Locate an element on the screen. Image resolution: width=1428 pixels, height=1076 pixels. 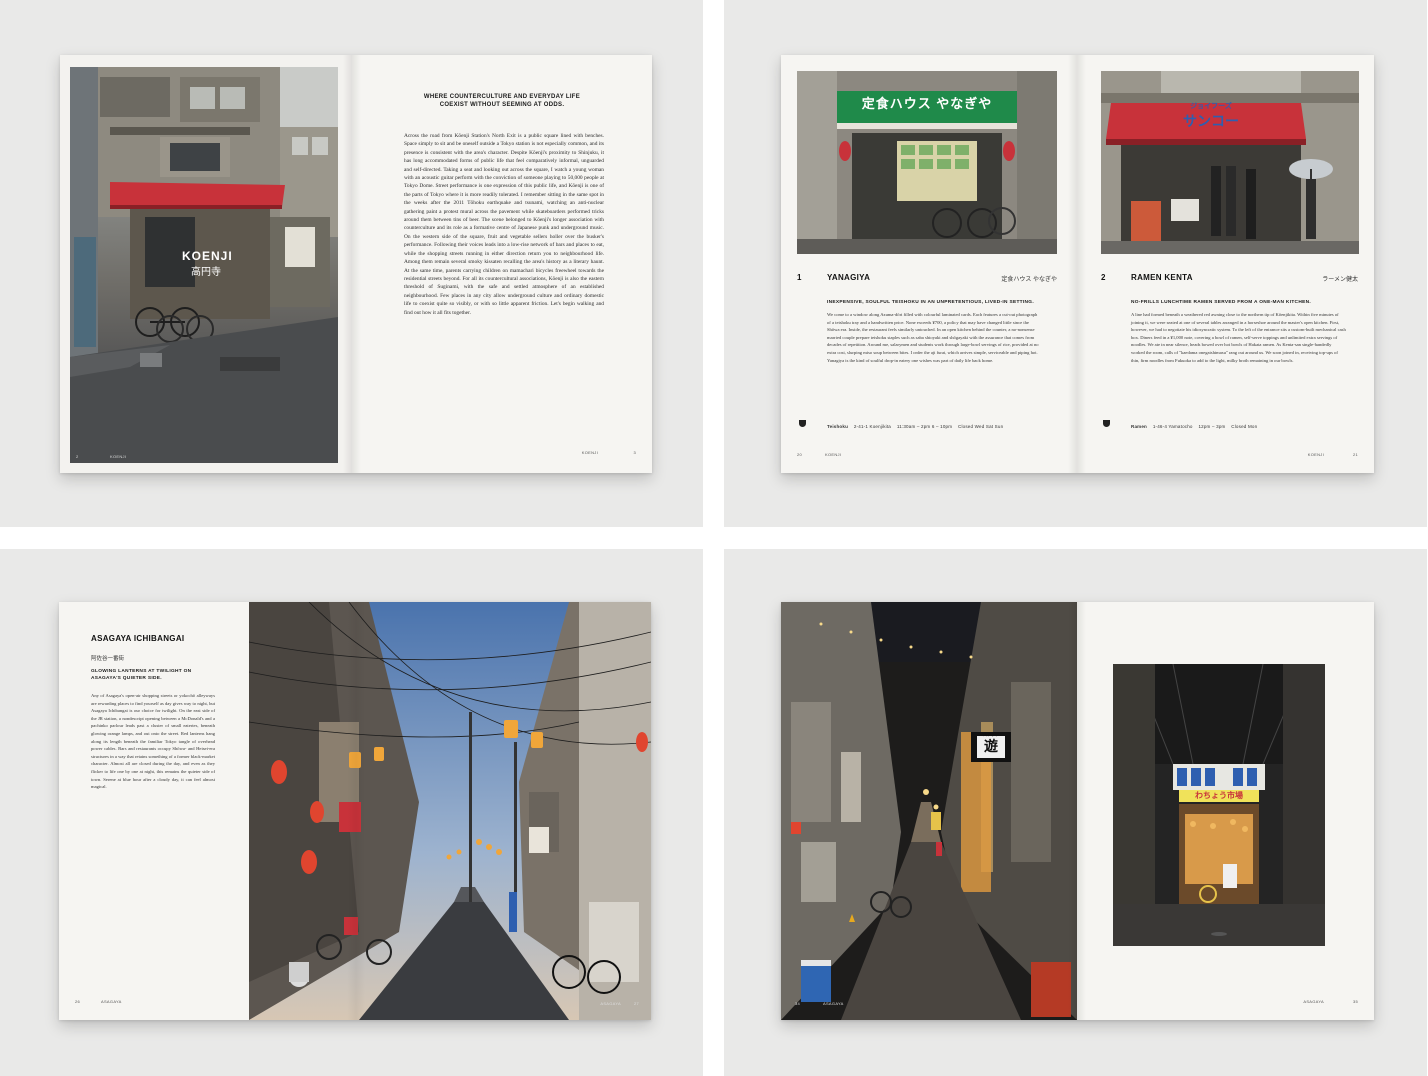
info-address: 1-46-4 Yamatocho is located at coordinates (1172, 426).